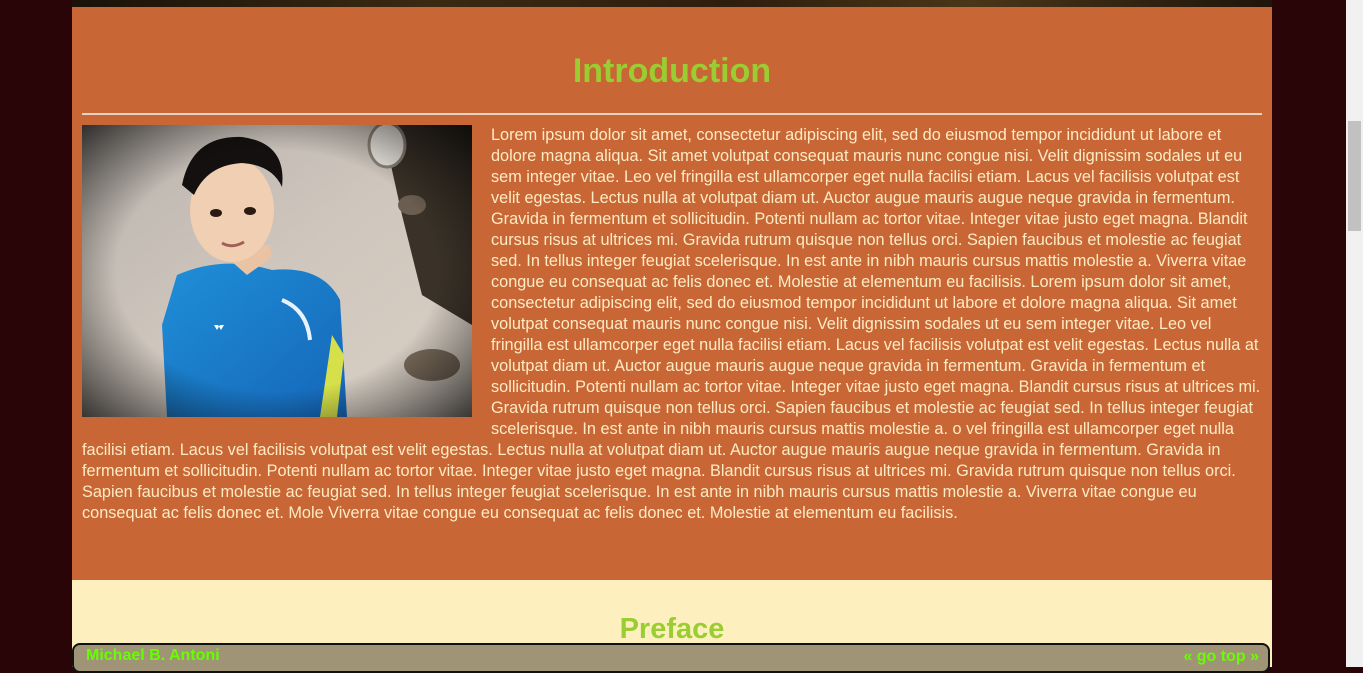 This screenshot has height=673, width=1363. What do you see at coordinates (1354, 333) in the screenshot?
I see `page-scrollbar` at bounding box center [1354, 333].